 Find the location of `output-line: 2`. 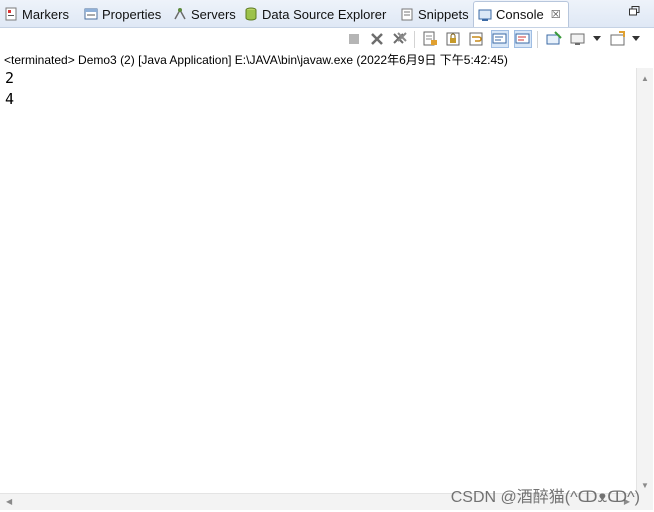

output-line: 2 is located at coordinates (10, 78).